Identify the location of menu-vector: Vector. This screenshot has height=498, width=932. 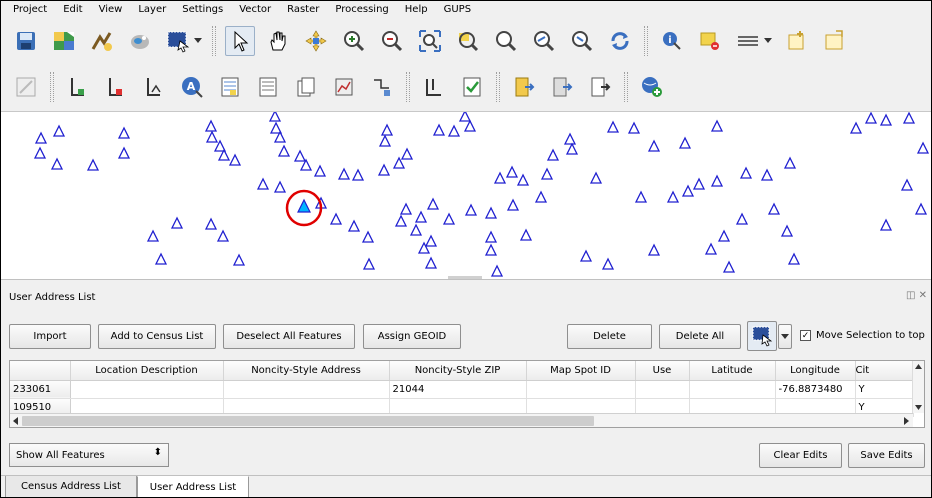
(255, 10).